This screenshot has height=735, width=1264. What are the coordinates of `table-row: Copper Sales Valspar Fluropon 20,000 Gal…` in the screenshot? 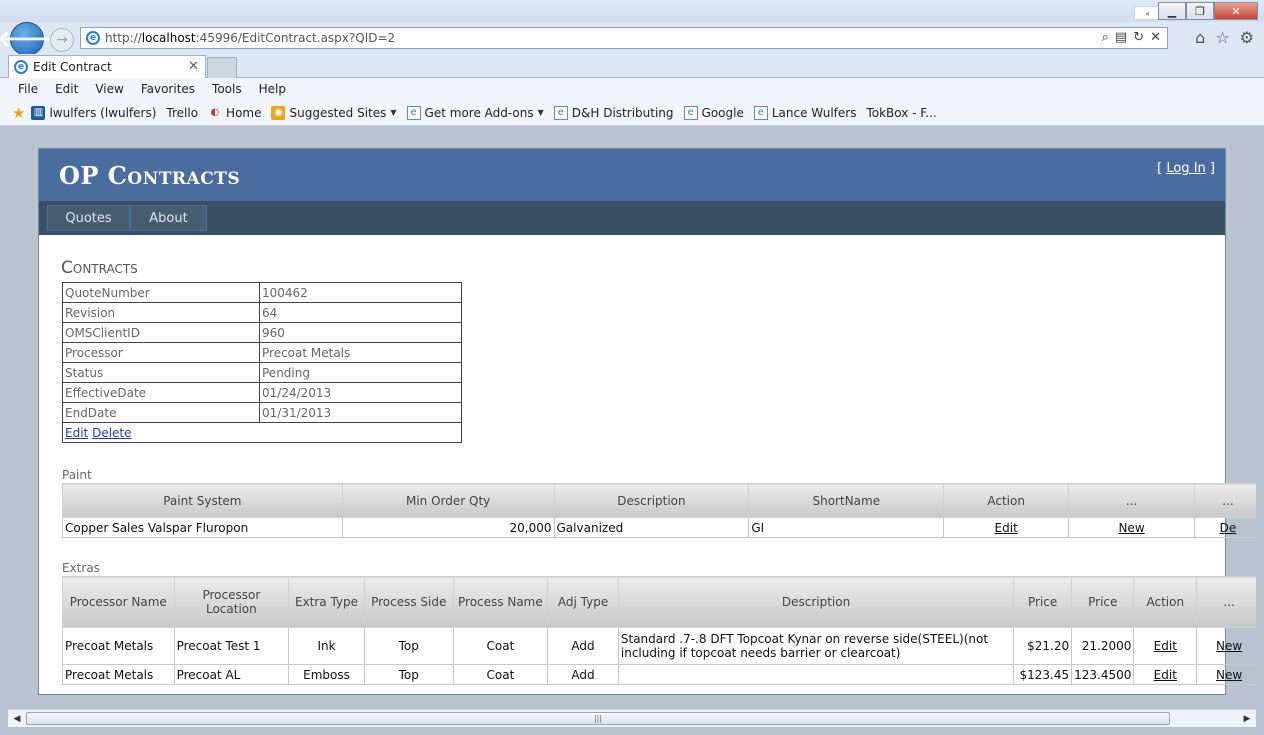 It's located at (659, 527).